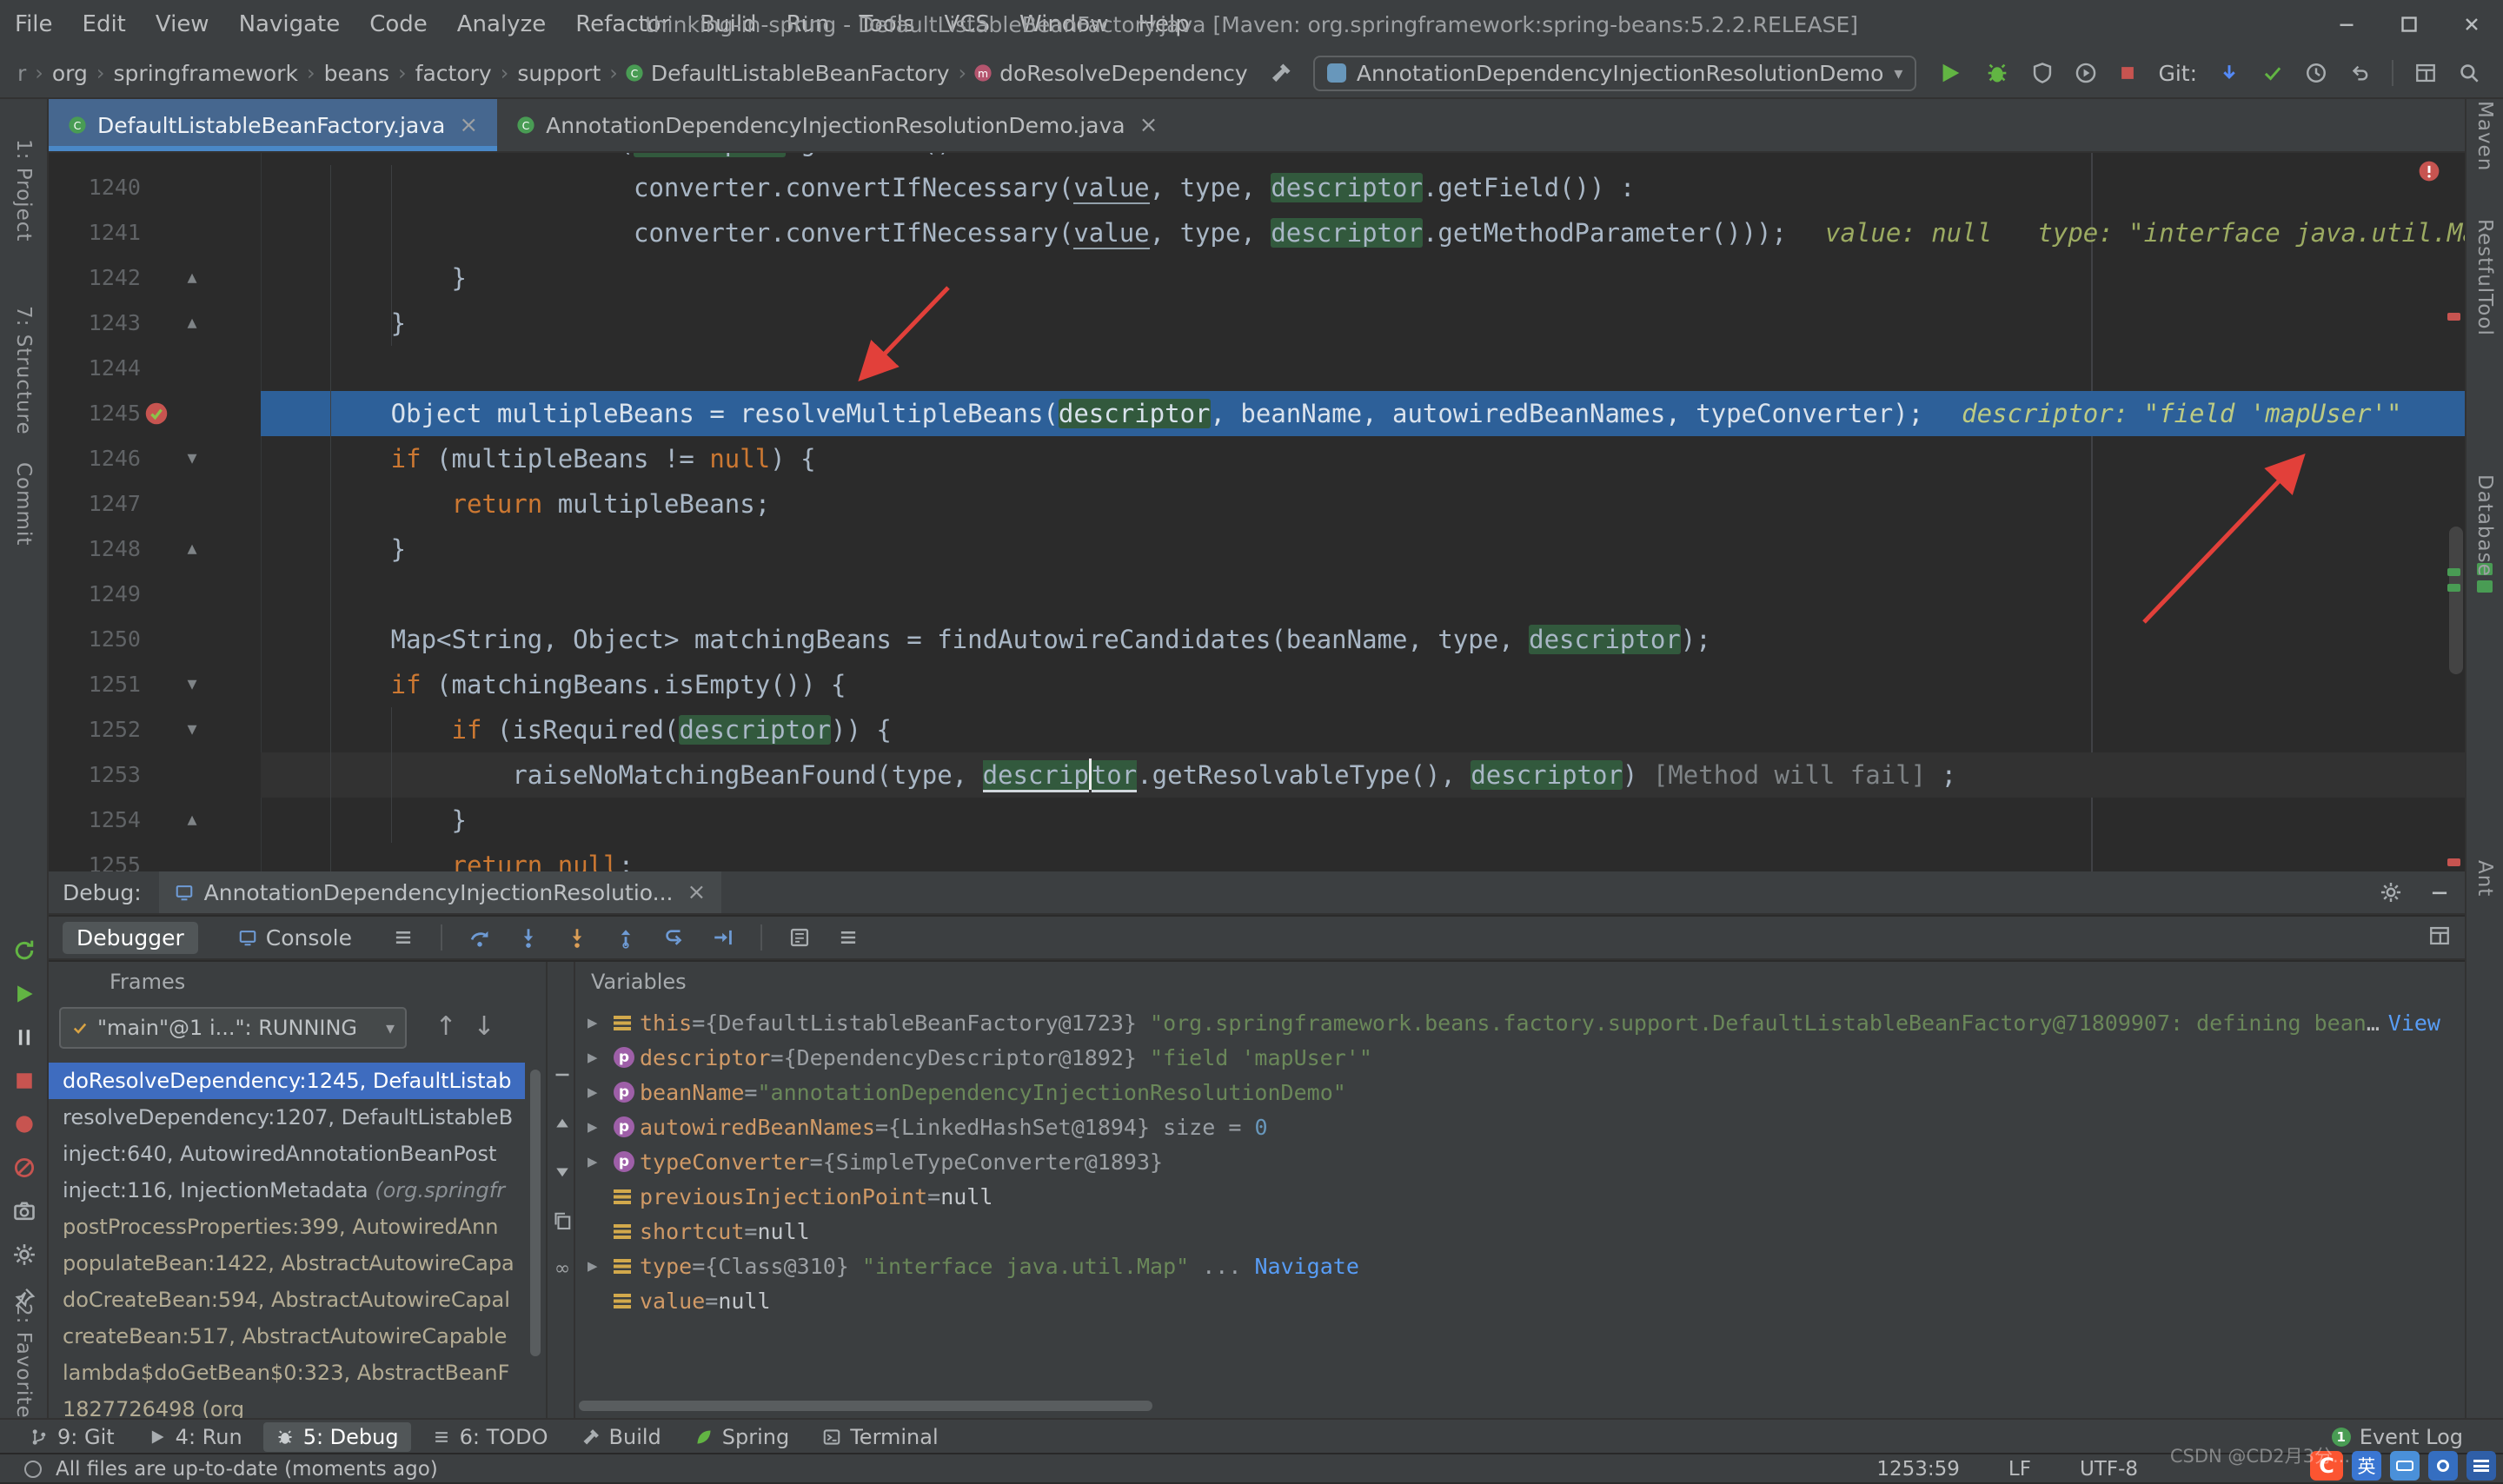  Describe the element at coordinates (95, 458) in the screenshot. I see `line-number: 1246` at that location.